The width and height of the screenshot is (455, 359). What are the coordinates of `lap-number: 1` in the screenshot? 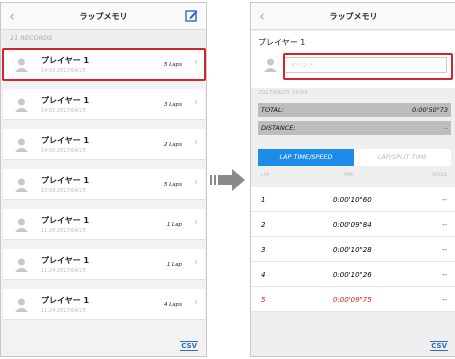 It's located at (263, 200).